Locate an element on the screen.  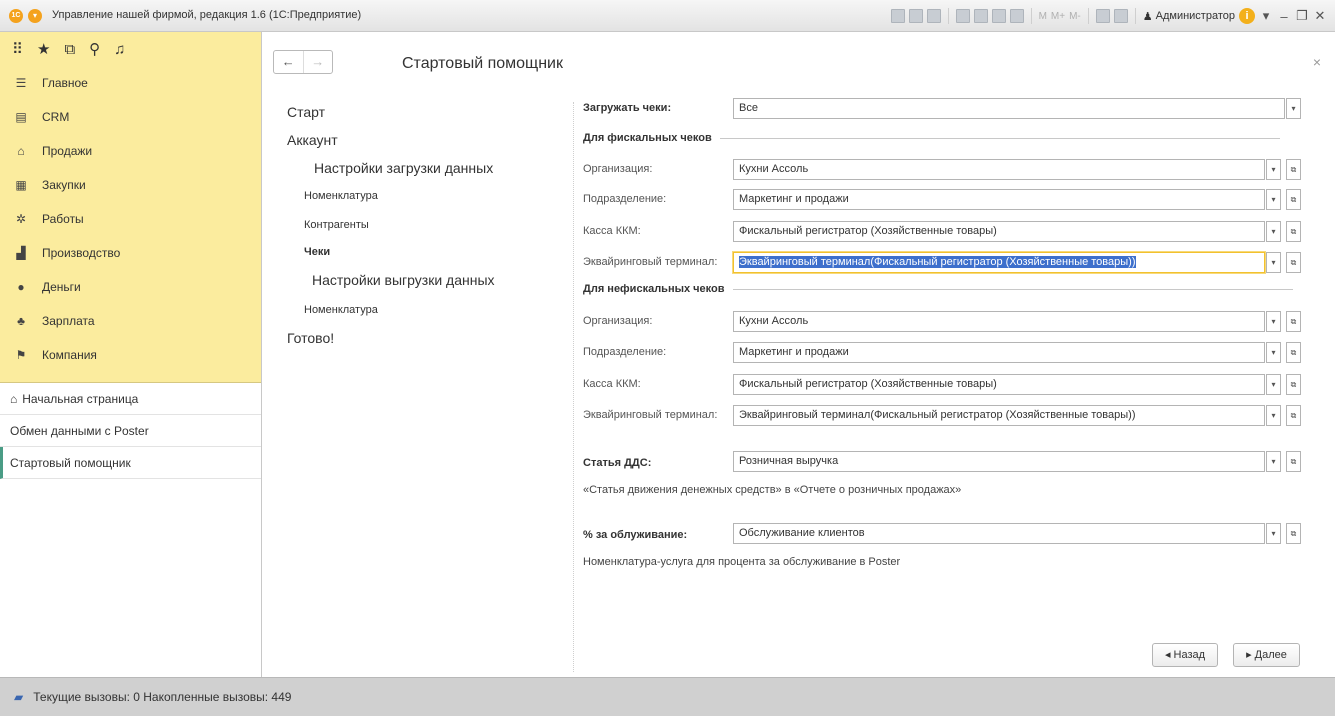
factory-icon: ▟ is located at coordinates (21, 253).